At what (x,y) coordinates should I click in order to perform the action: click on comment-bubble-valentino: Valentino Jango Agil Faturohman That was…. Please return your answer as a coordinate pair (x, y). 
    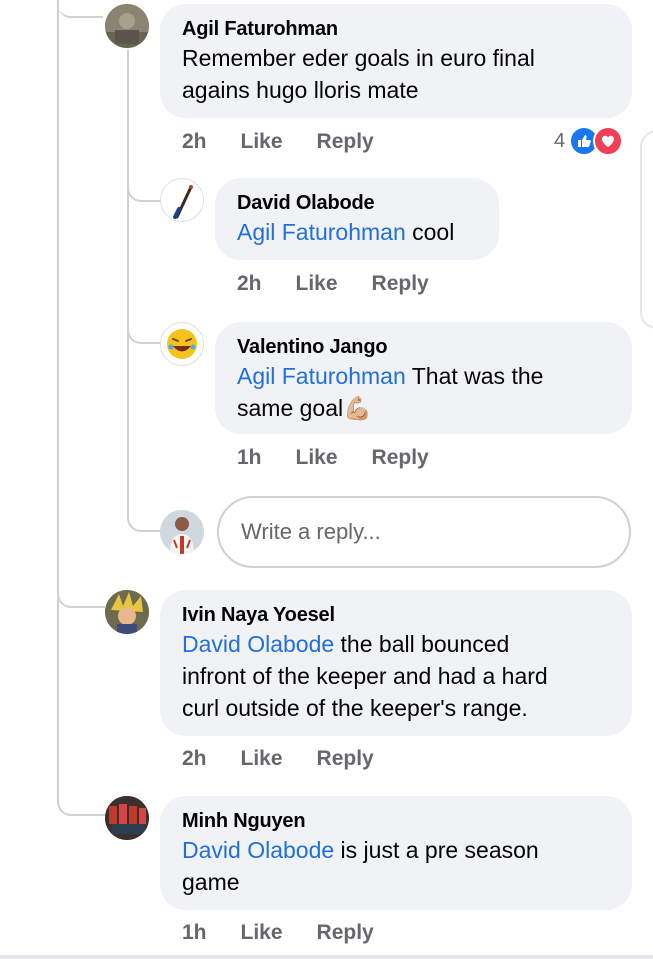
    Looking at the image, I should click on (423, 378).